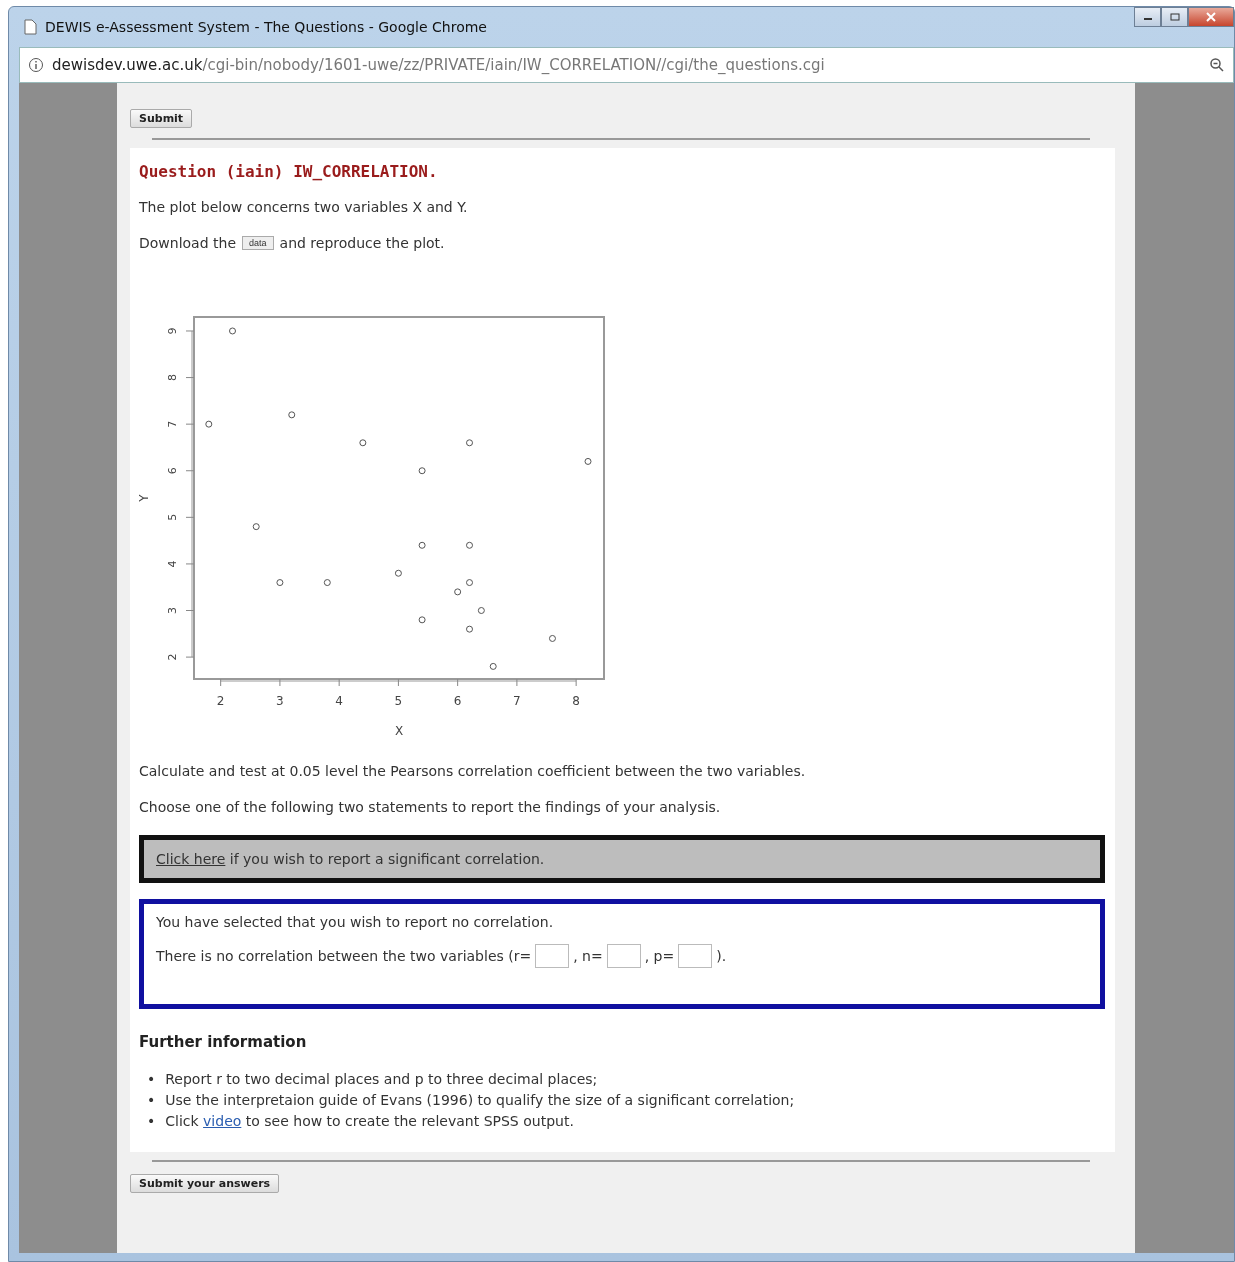 This screenshot has height=1262, width=1235. Describe the element at coordinates (187, 243) in the screenshot. I see `download-text: Download the` at that location.